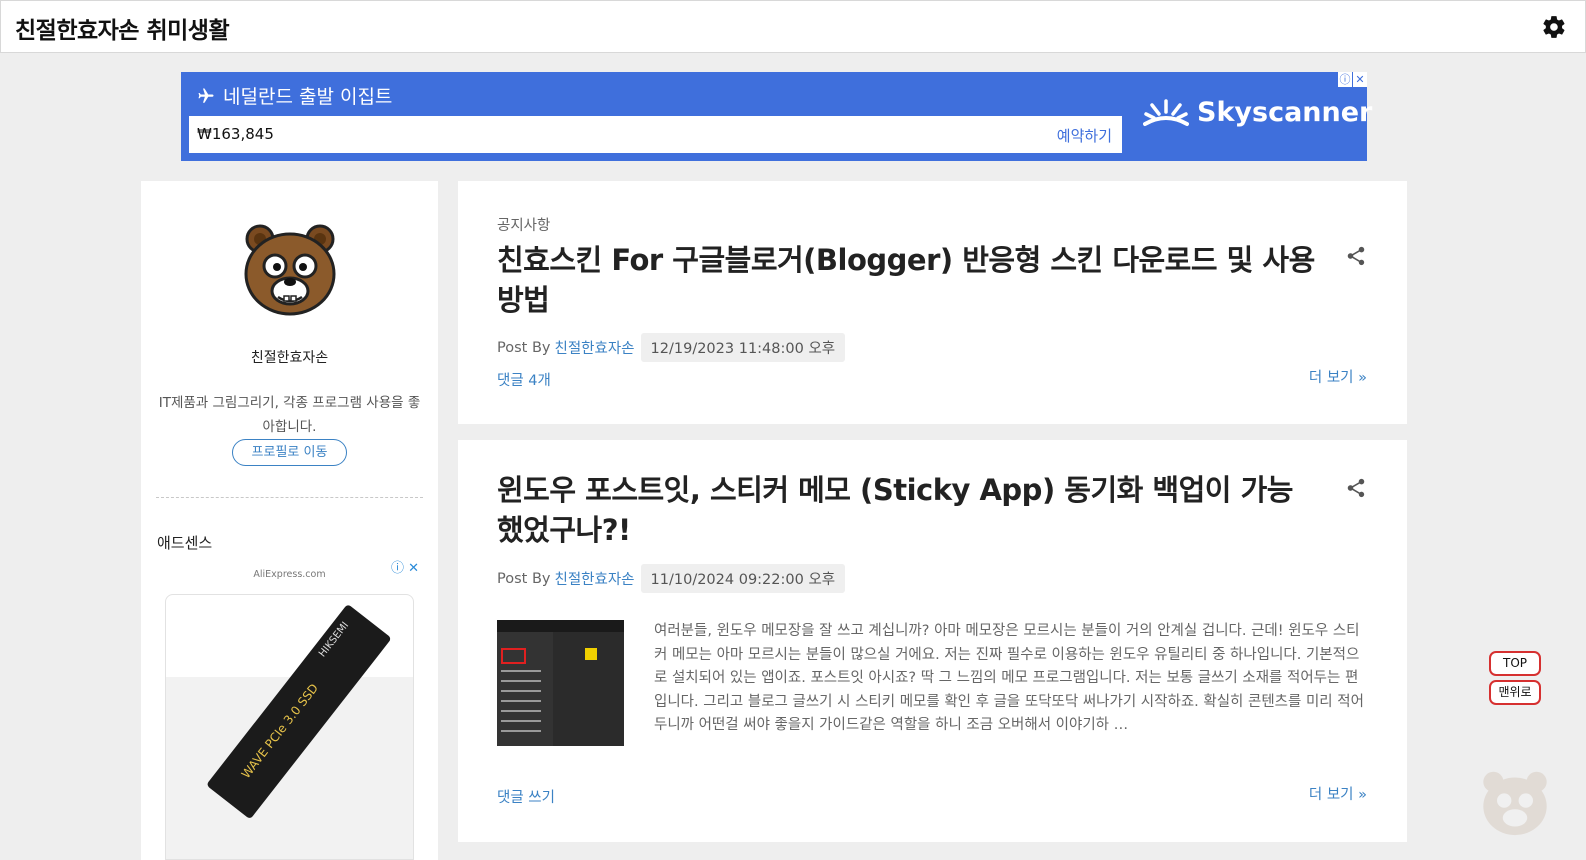 Image resolution: width=1586 pixels, height=860 pixels. I want to click on gear-icon, so click(1554, 27).